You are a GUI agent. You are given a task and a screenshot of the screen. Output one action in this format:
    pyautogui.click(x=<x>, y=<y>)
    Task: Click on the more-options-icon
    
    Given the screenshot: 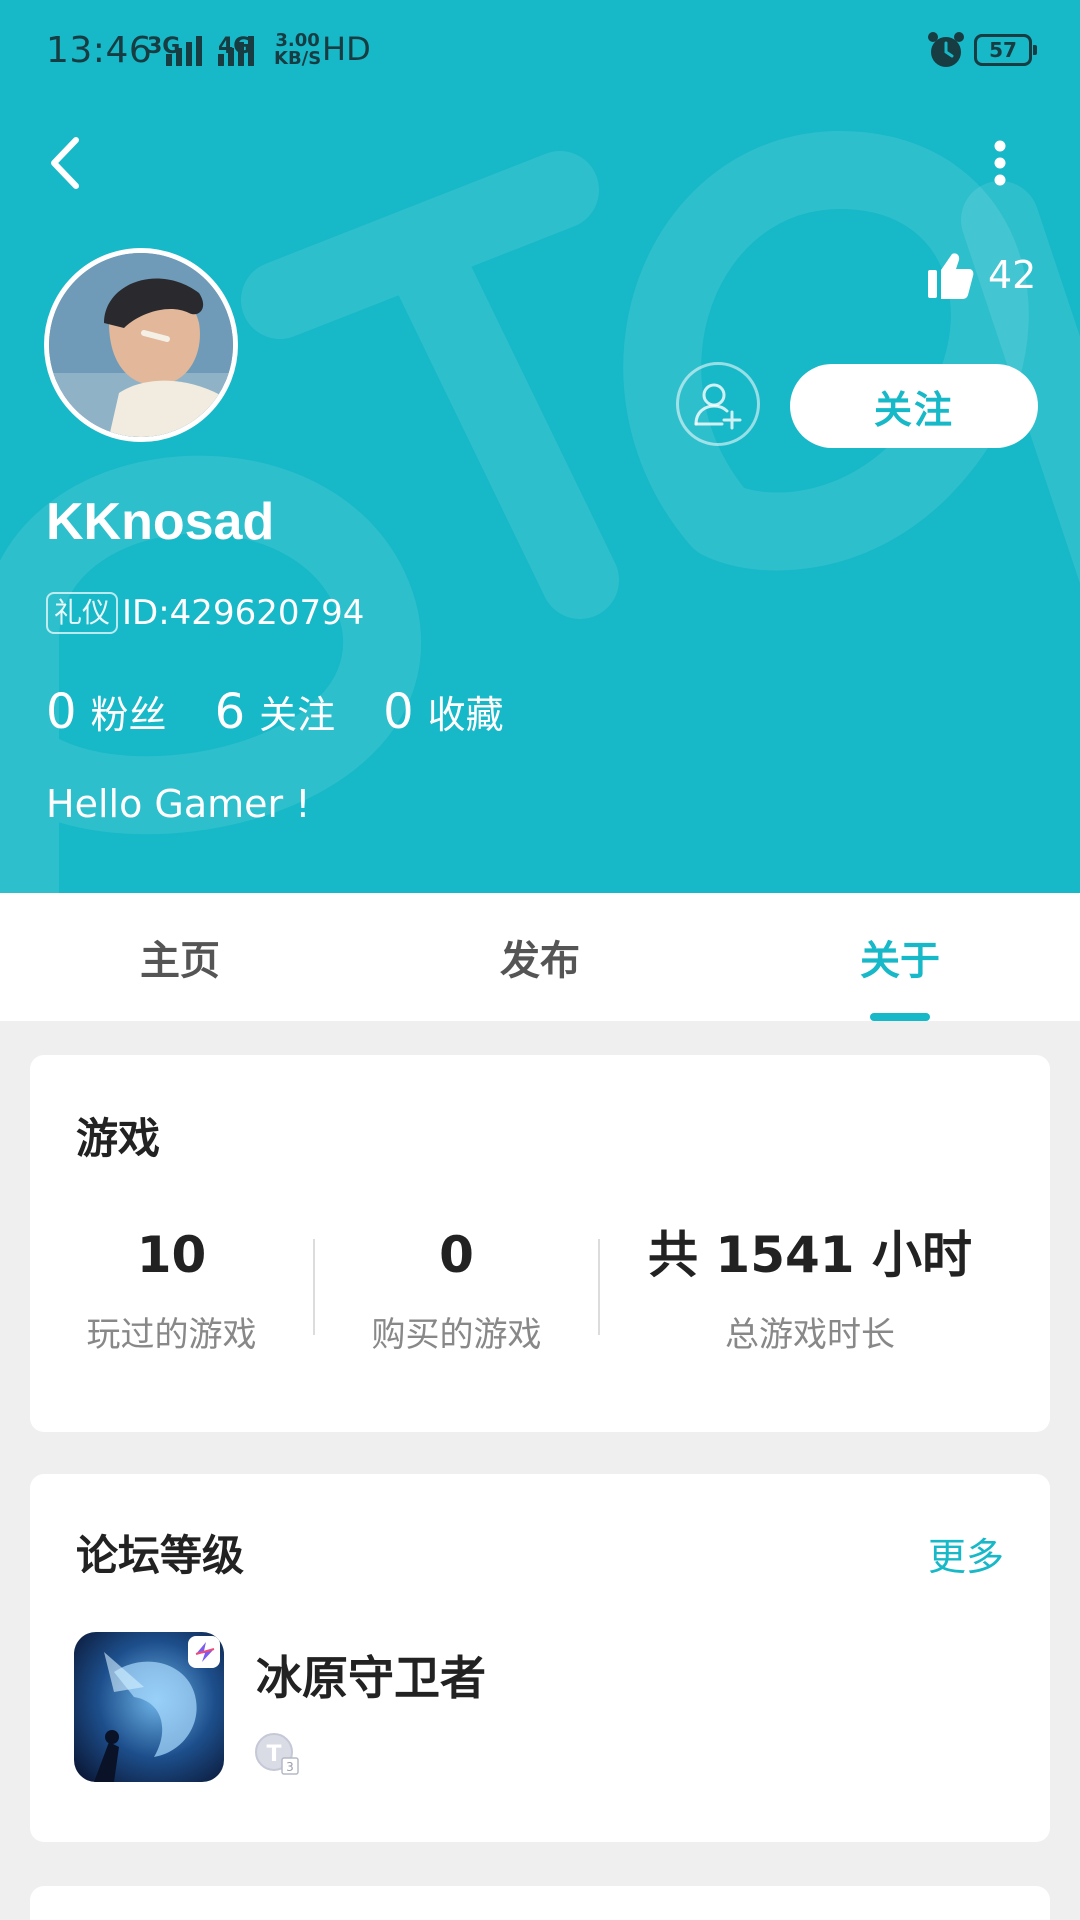 What is the action you would take?
    pyautogui.click(x=1000, y=163)
    